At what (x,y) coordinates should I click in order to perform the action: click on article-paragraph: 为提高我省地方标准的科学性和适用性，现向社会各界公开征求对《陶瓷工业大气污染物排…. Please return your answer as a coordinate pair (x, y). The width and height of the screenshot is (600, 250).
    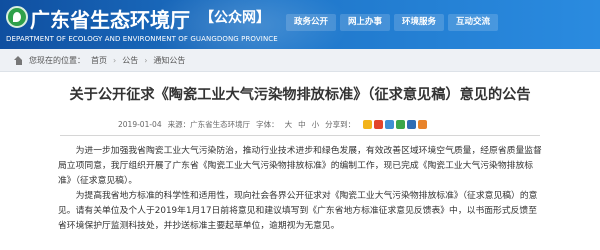
    Looking at the image, I should click on (298, 210).